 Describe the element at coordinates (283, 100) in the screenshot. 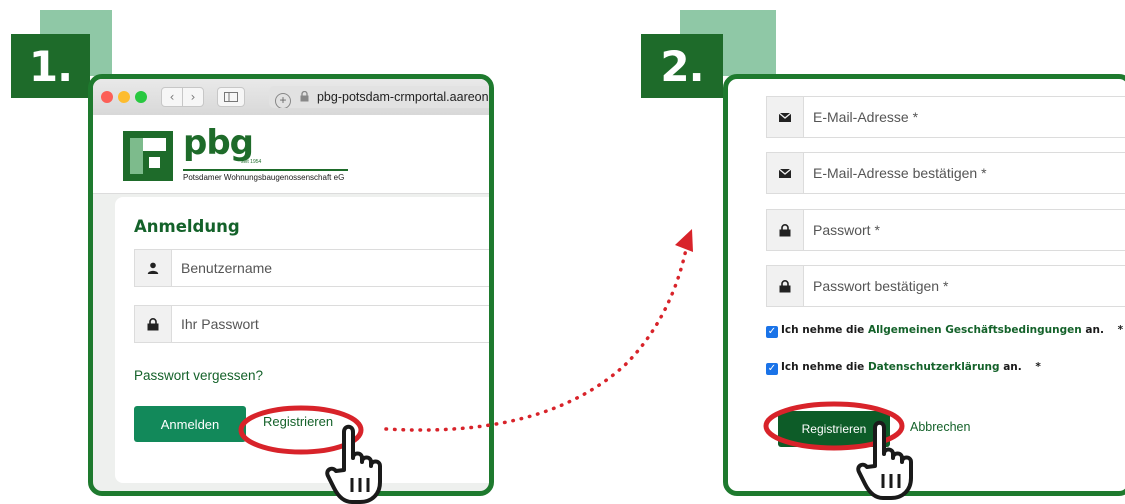

I see `add-tab-icon: +` at that location.